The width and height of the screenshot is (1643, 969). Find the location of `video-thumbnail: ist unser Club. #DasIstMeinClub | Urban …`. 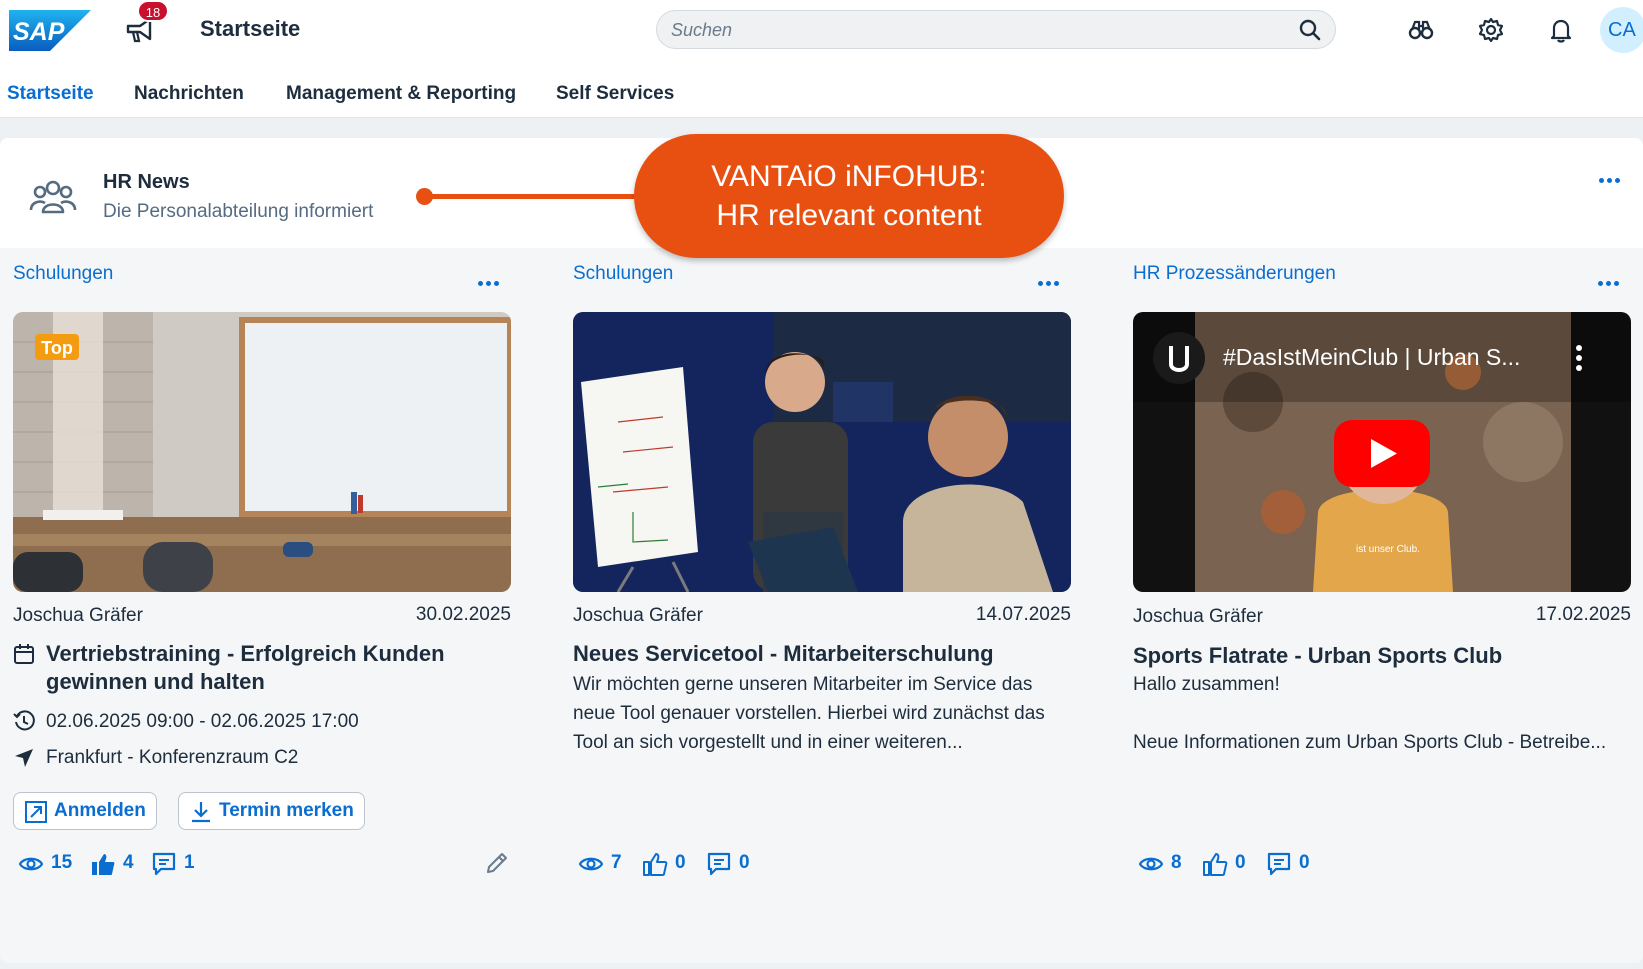

video-thumbnail: ist unser Club. #DasIstMeinClub | Urban … is located at coordinates (1382, 452).